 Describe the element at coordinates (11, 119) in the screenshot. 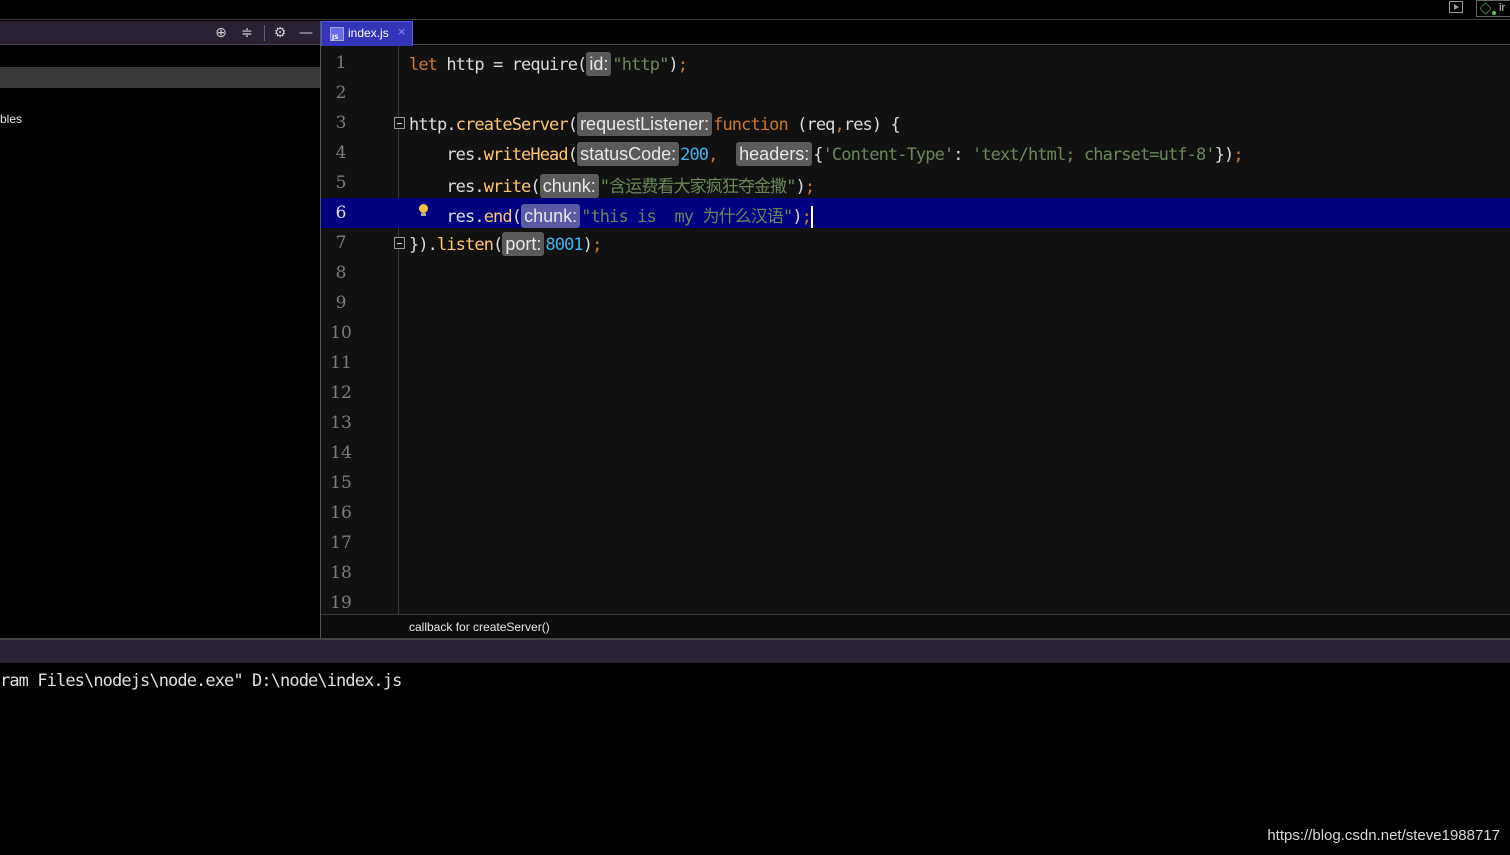

I see `tree-item-libraries: bles` at that location.